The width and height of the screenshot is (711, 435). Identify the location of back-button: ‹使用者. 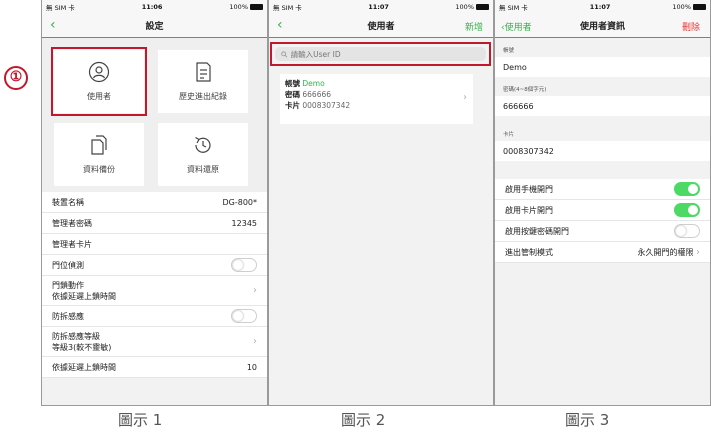
(516, 26).